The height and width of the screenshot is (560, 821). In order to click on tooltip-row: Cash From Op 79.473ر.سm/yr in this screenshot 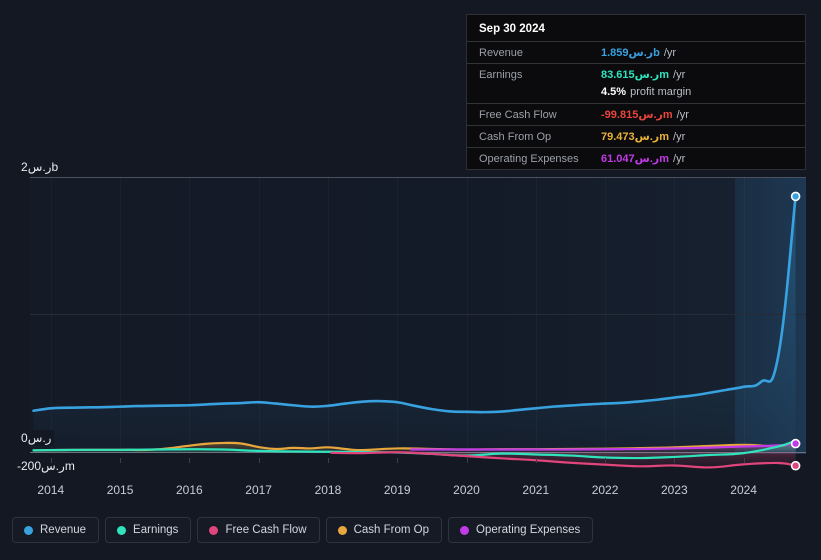, I will do `click(636, 136)`.